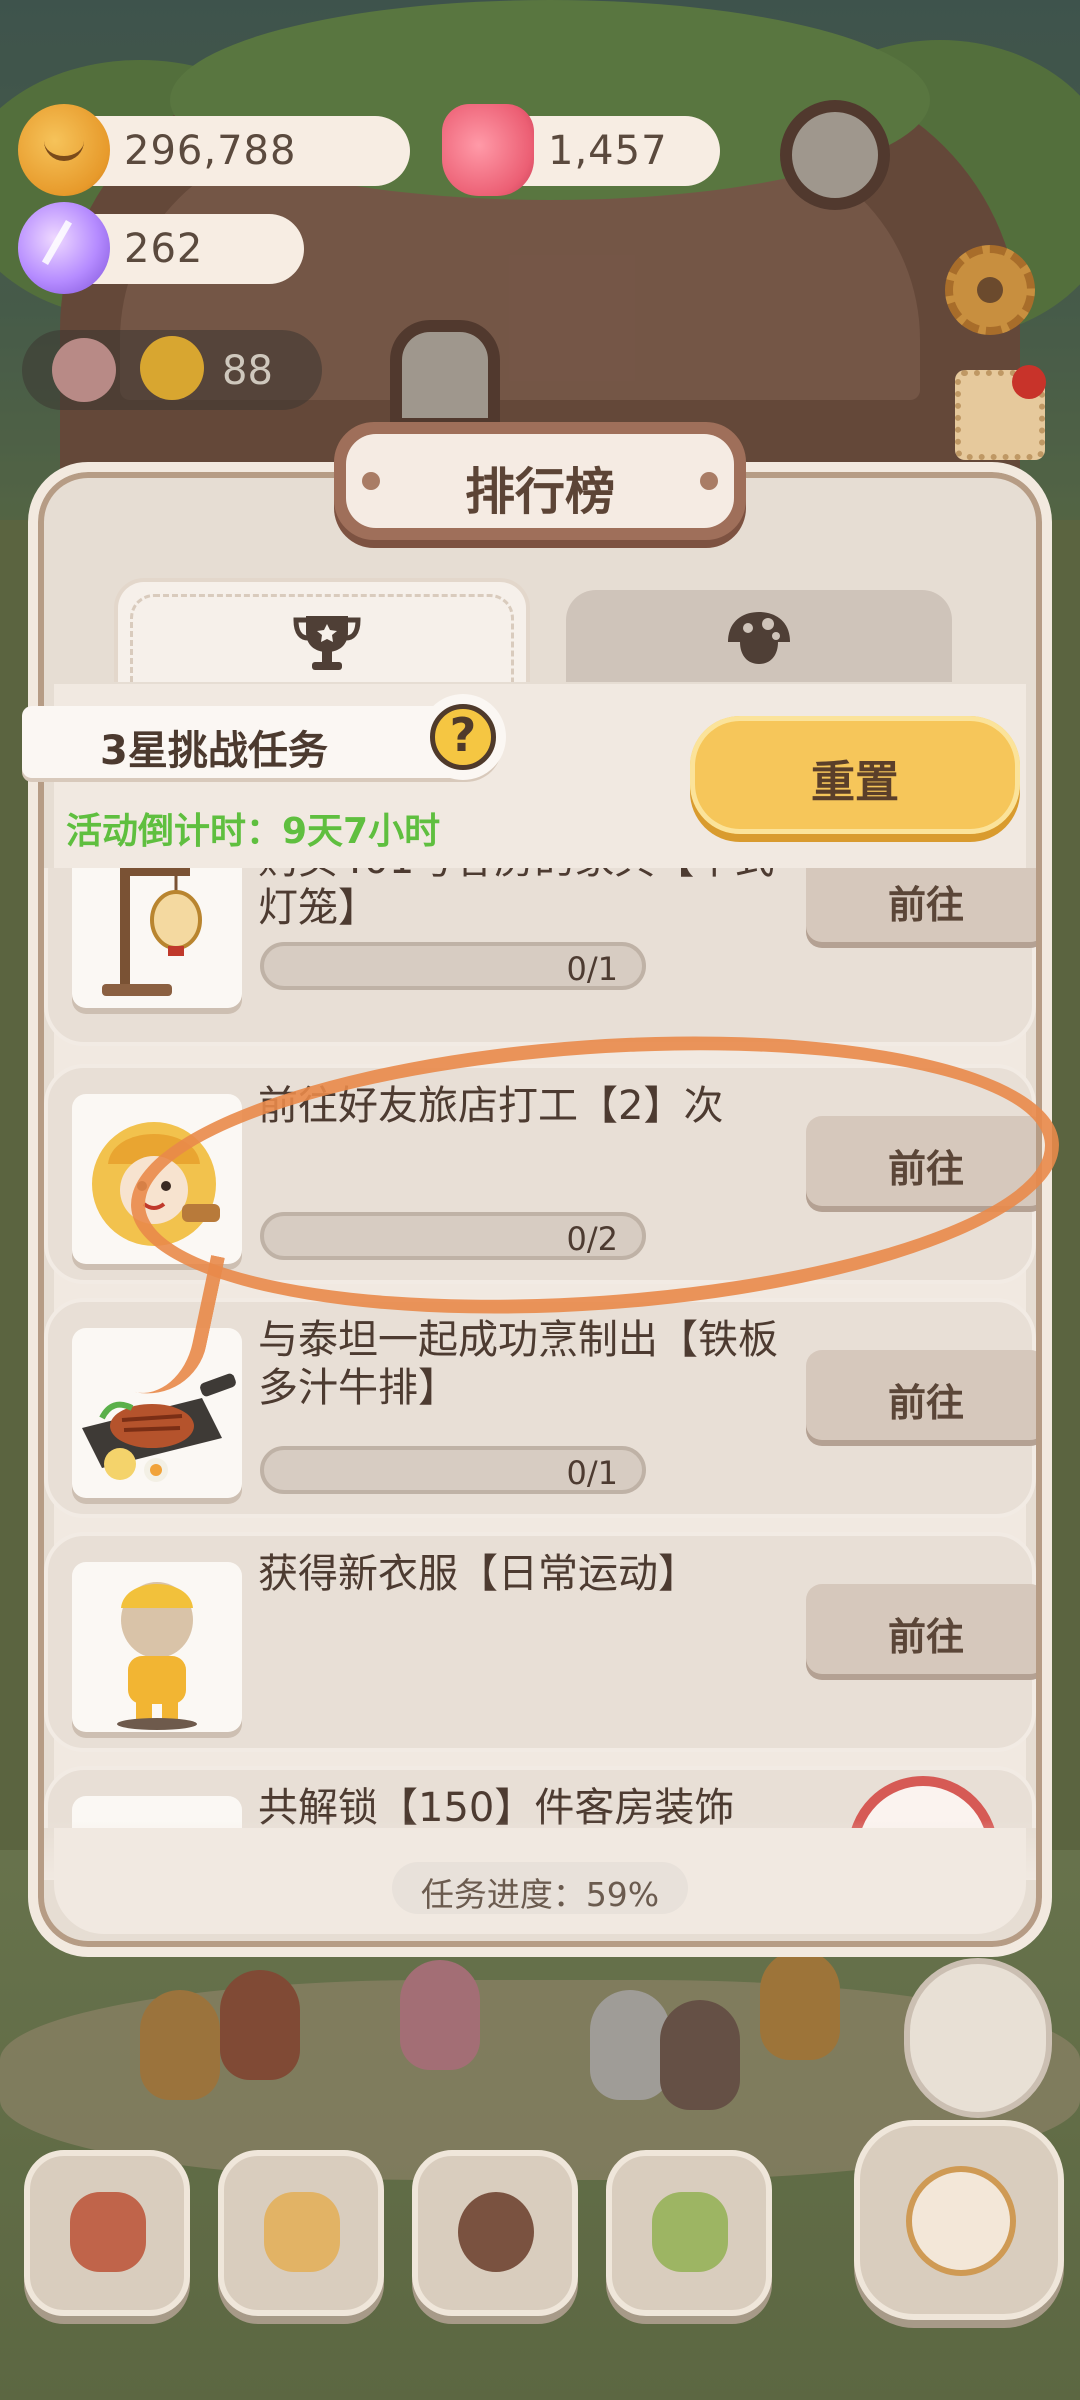  Describe the element at coordinates (157, 1647) in the screenshot. I see `outfit-icon` at that location.